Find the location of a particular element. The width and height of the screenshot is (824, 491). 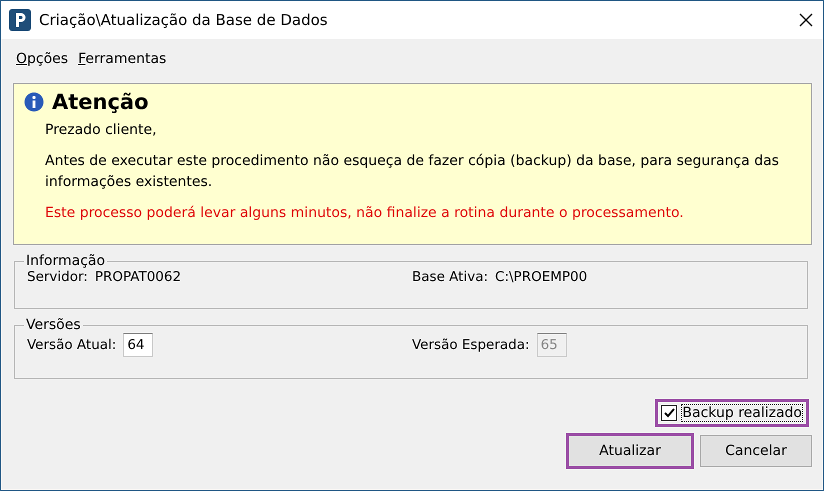

checkbox-box is located at coordinates (669, 413).